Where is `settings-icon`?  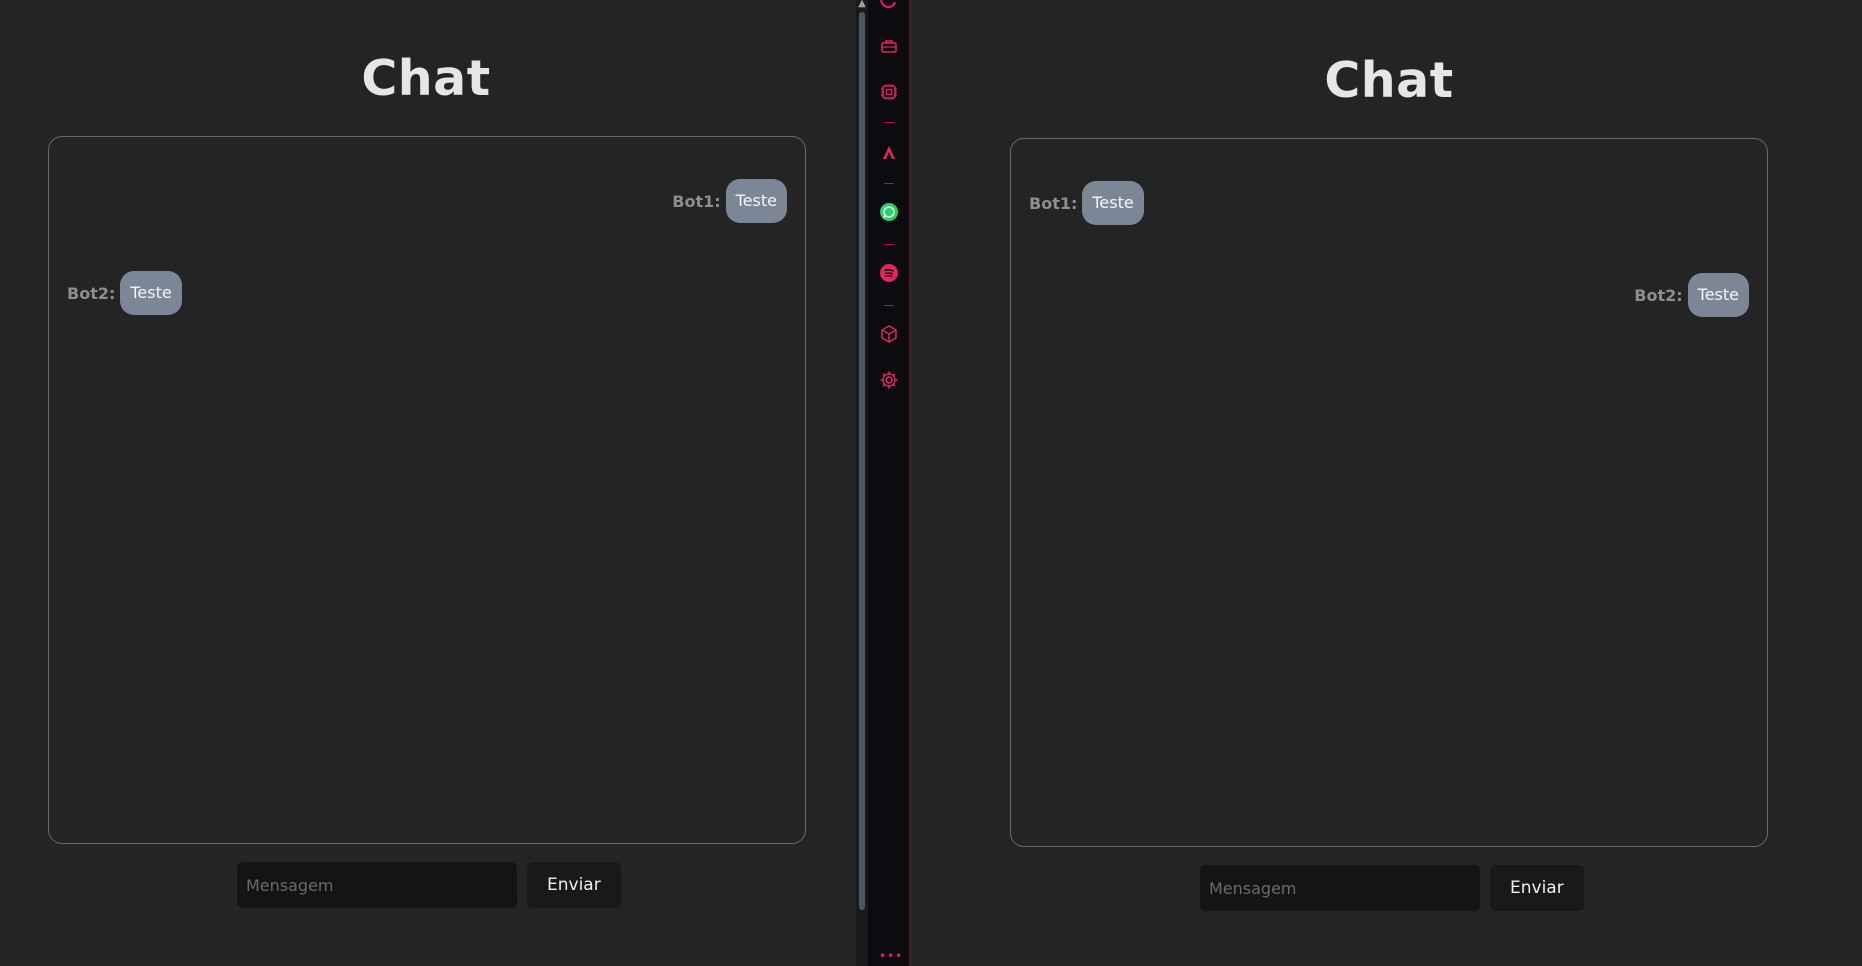
settings-icon is located at coordinates (889, 380).